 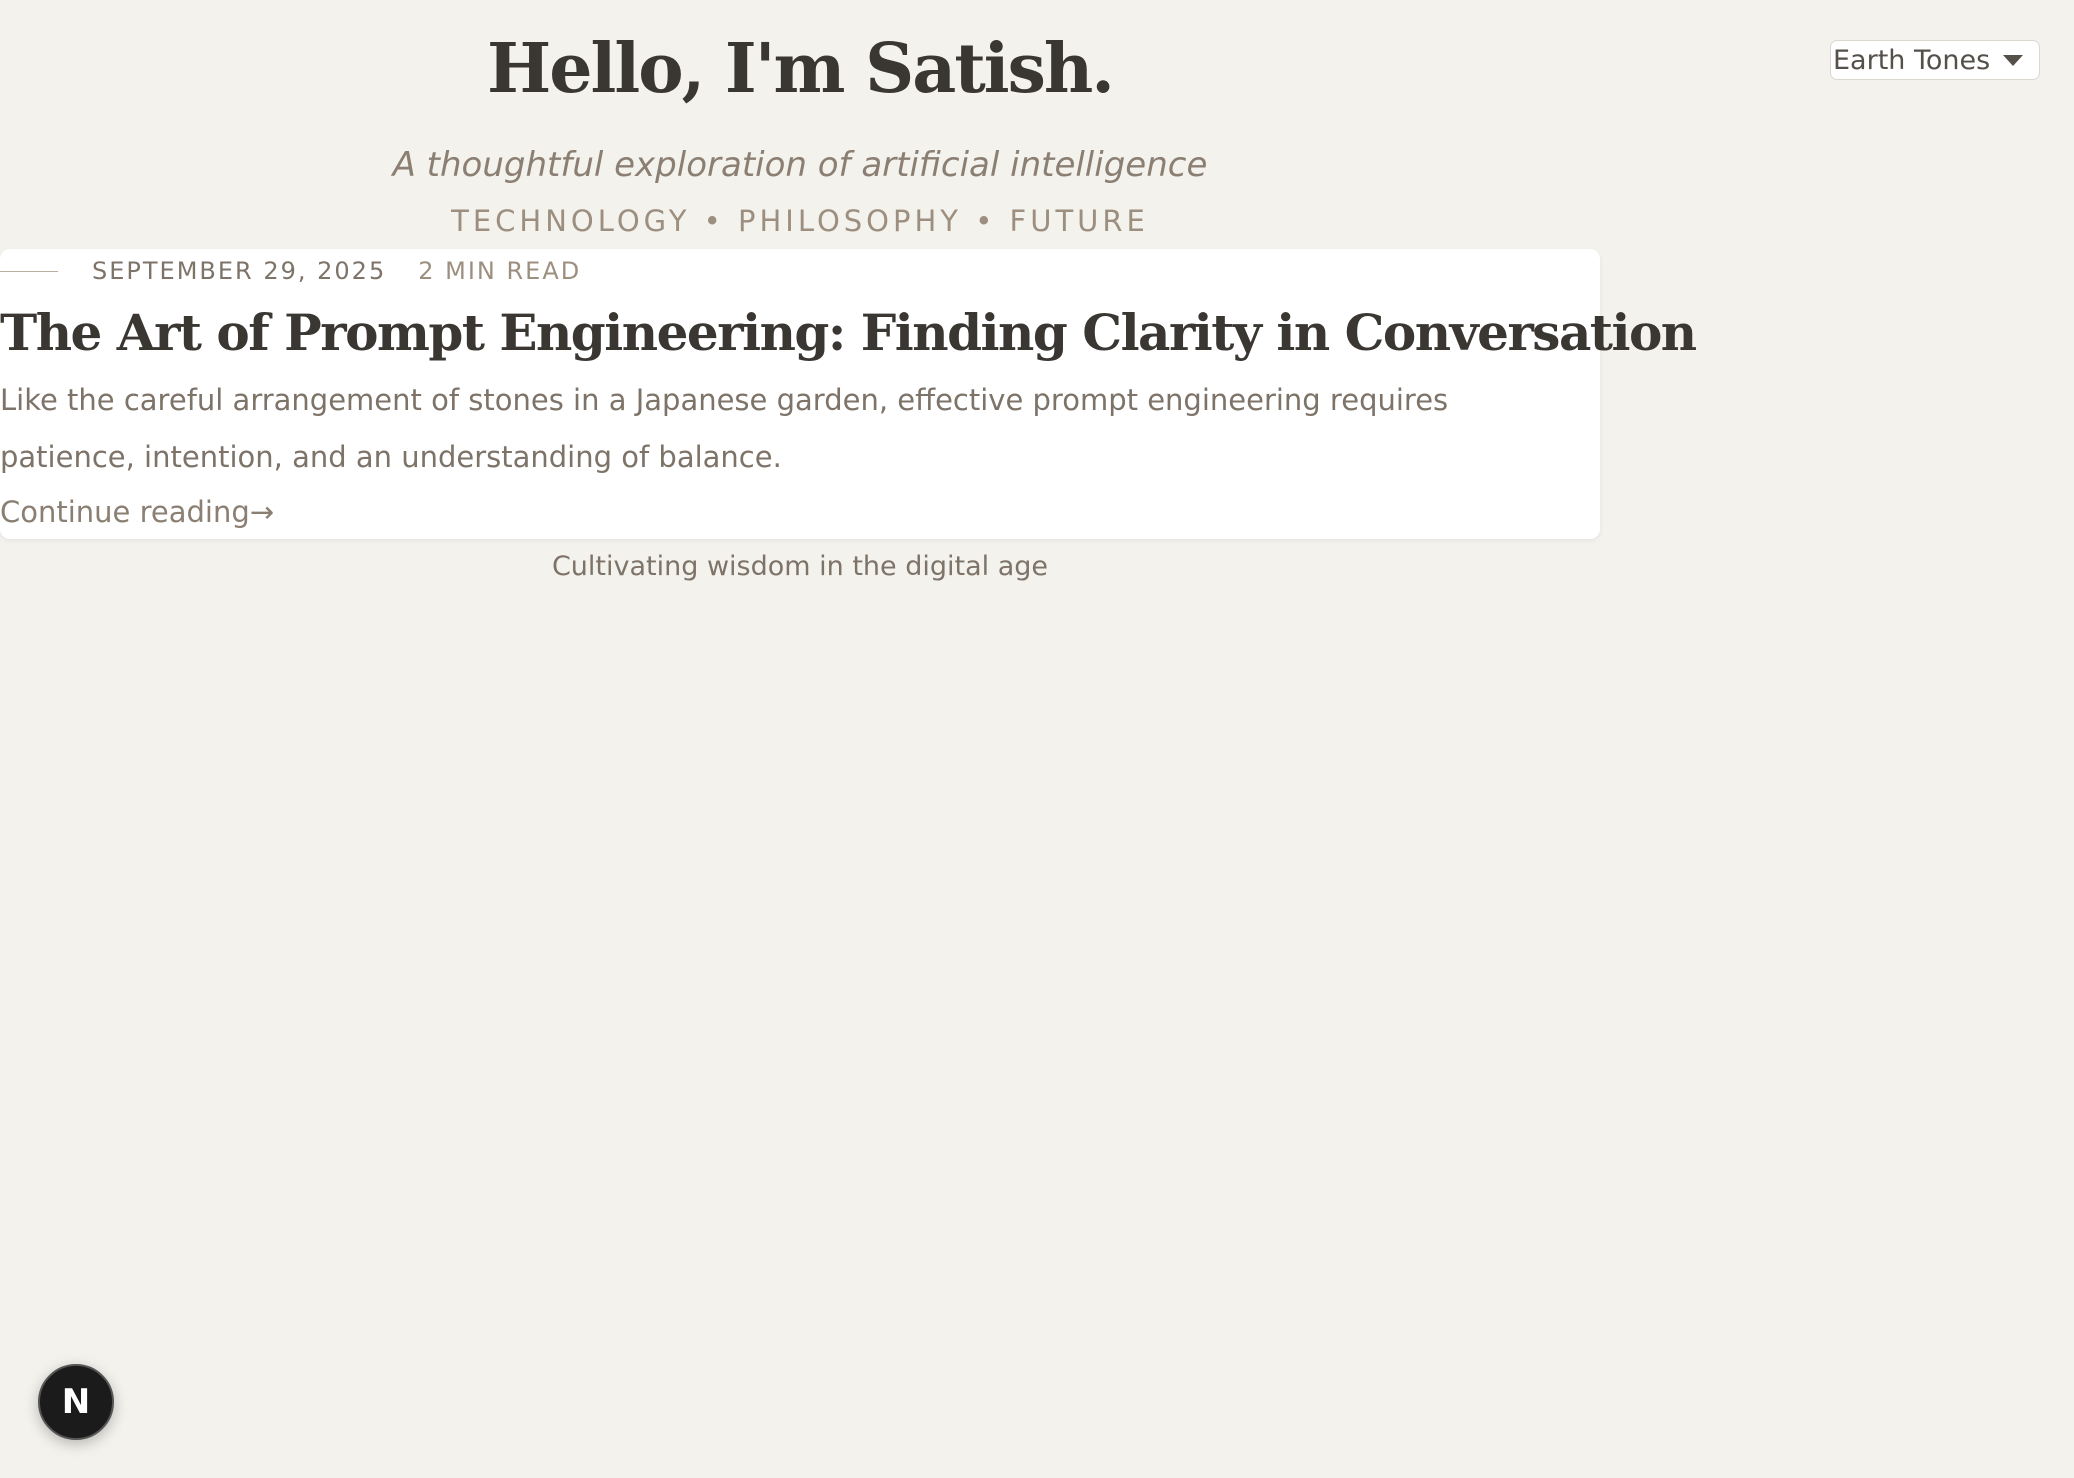 I want to click on theme-select: Earth Tones, so click(x=1935, y=60).